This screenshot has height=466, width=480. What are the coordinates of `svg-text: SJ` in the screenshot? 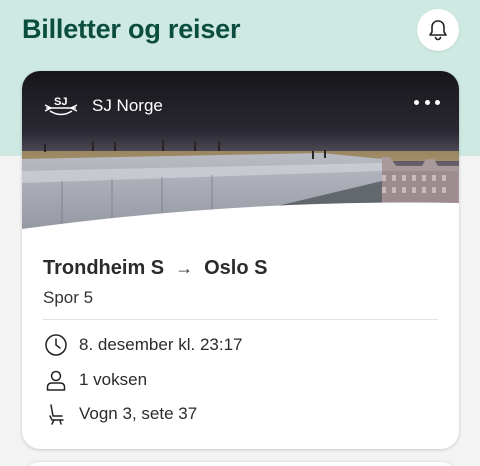 It's located at (60, 102).